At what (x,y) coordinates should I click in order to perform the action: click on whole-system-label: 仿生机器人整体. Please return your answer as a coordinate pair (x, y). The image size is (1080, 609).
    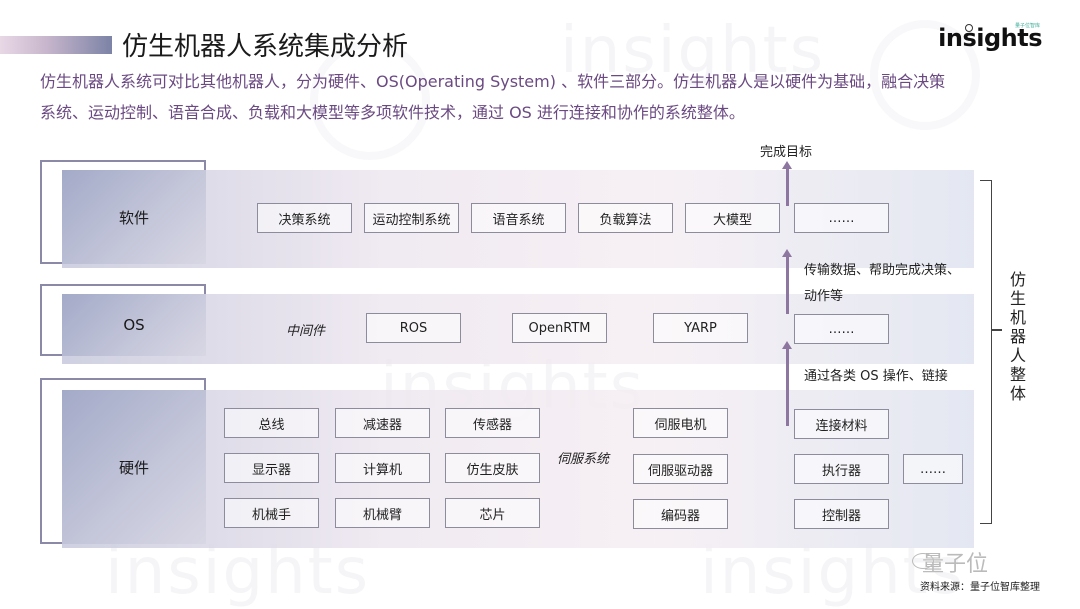
    Looking at the image, I should click on (1017, 336).